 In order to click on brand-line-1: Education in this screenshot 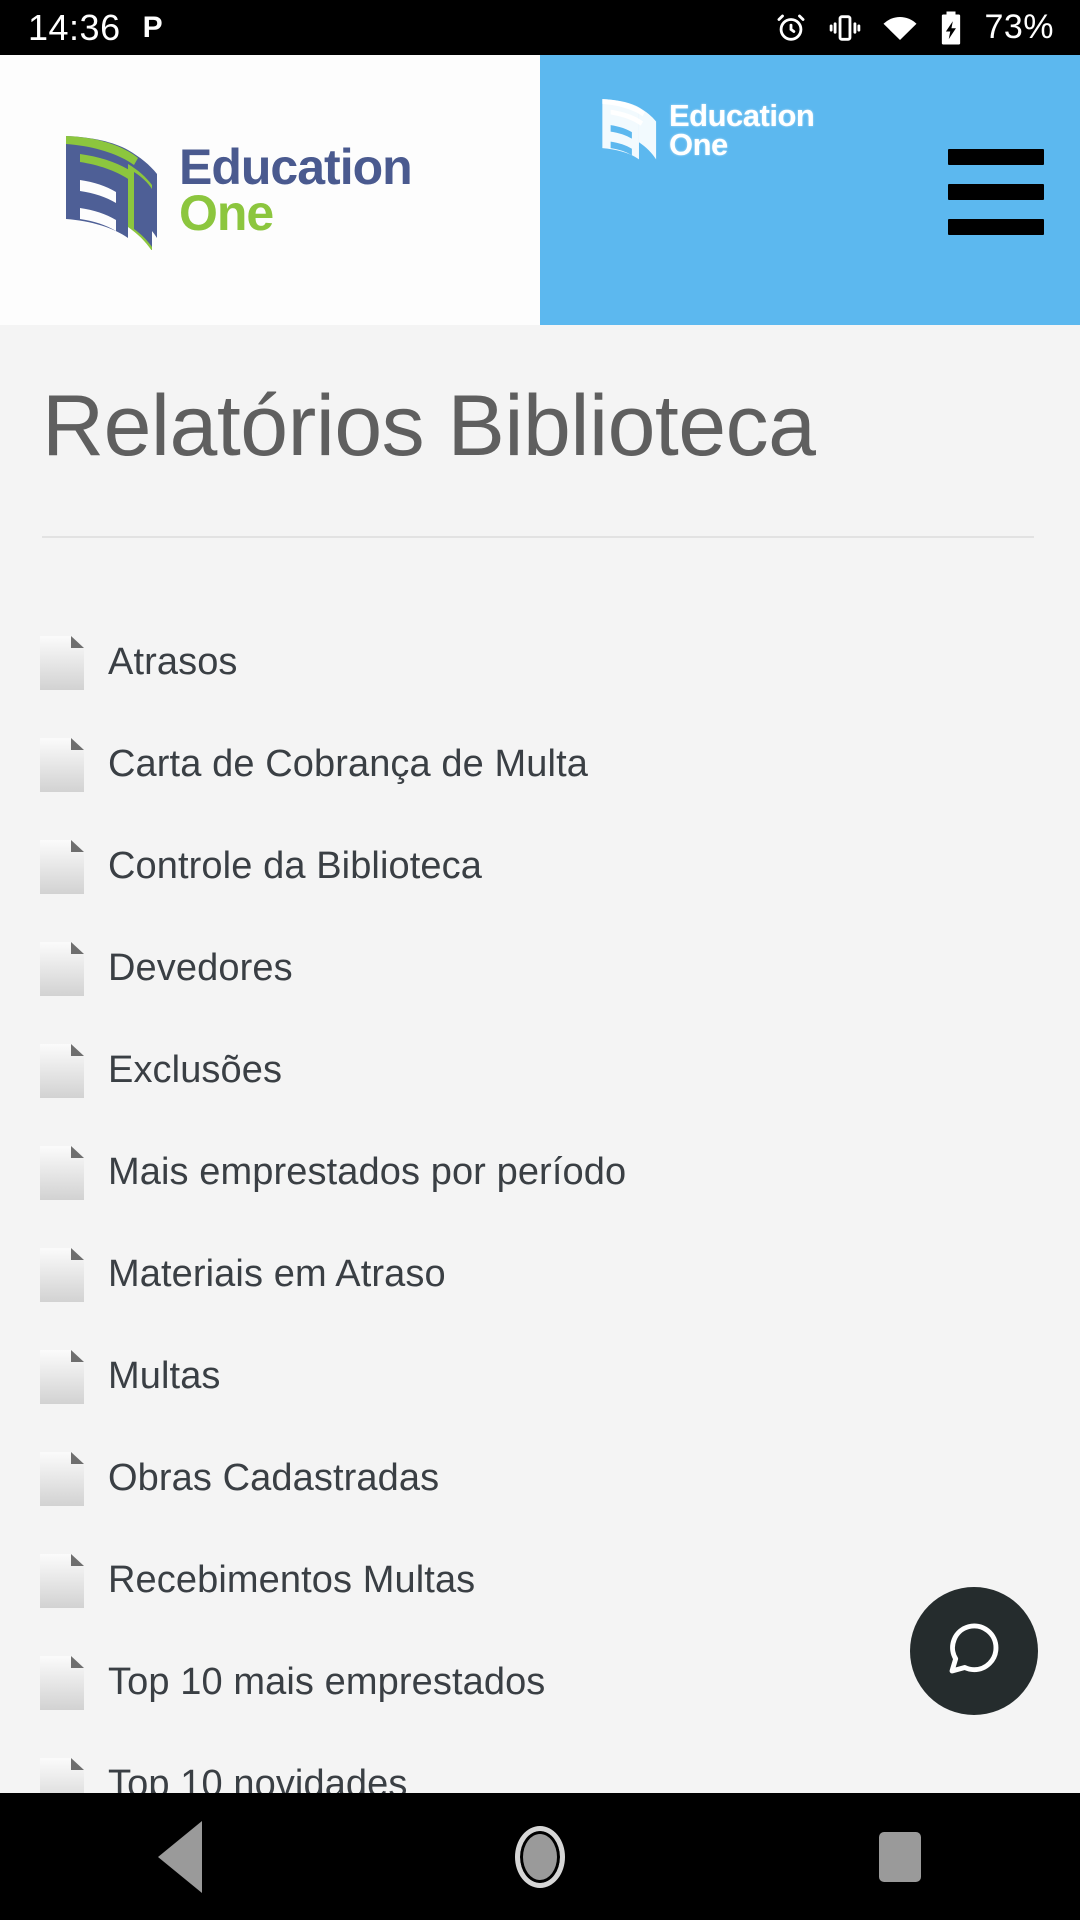, I will do `click(296, 167)`.